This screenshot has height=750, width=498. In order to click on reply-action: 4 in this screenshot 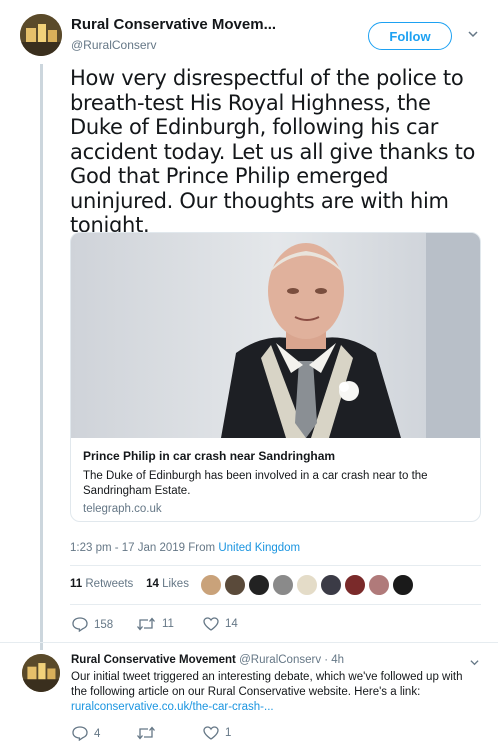, I will do `click(86, 733)`.